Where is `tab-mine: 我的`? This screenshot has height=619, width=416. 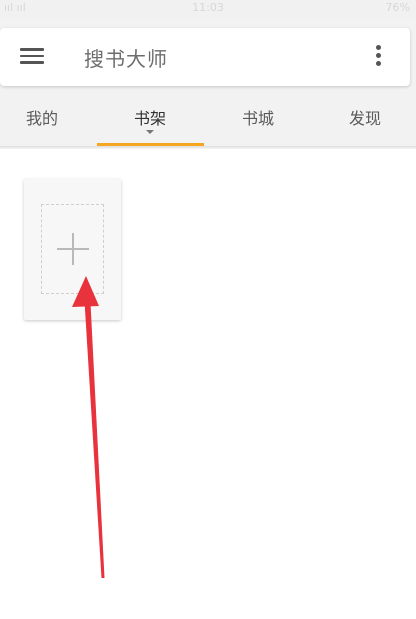
tab-mine: 我的 is located at coordinates (47, 123).